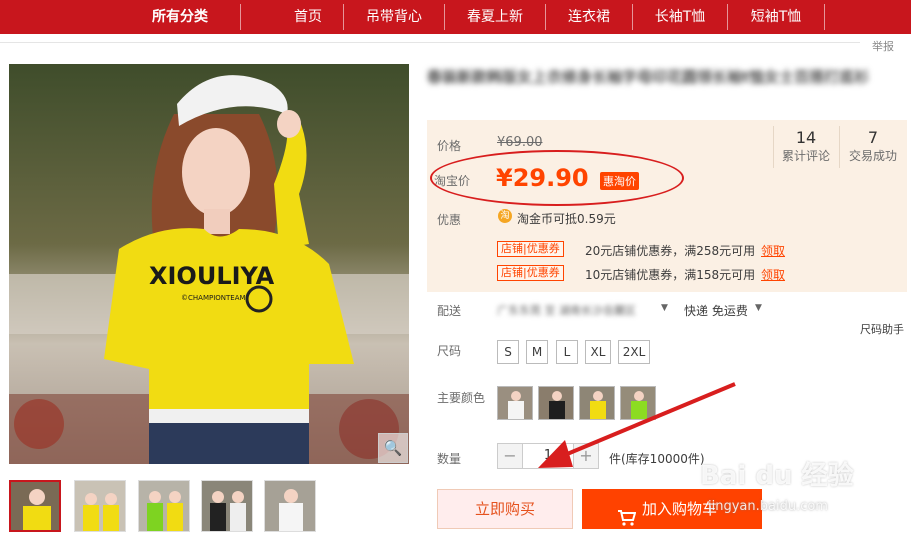  Describe the element at coordinates (212, 276) in the screenshot. I see `shirt-print-text: XIOULIYA` at that location.